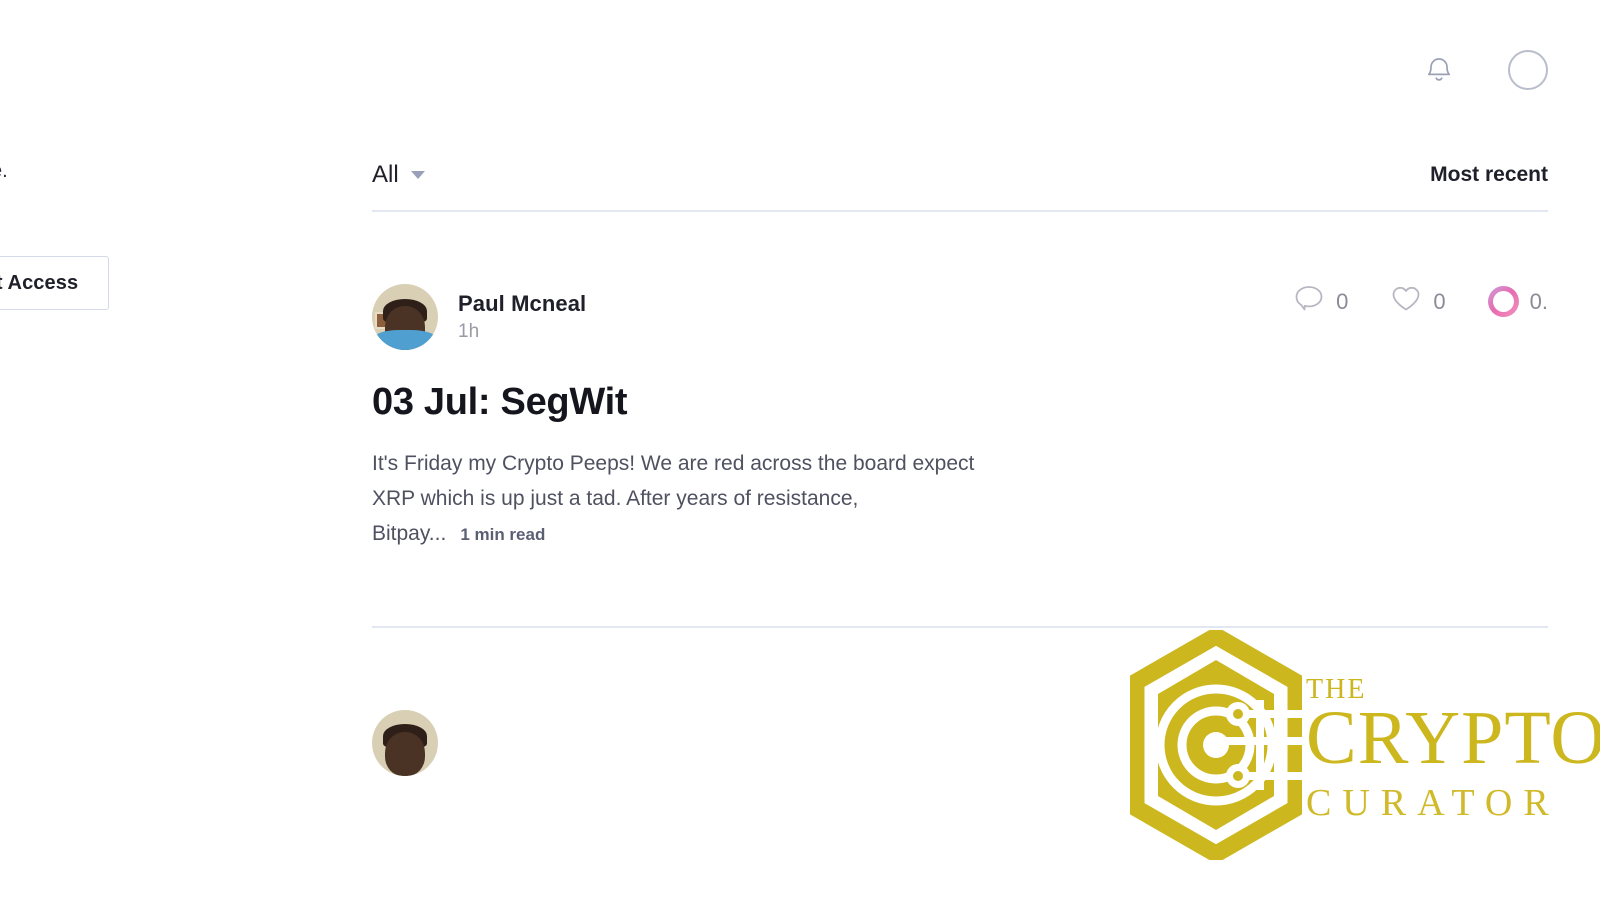 Image resolution: width=1600 pixels, height=900 pixels. Describe the element at coordinates (1503, 301) in the screenshot. I see `voice-token-icon` at that location.